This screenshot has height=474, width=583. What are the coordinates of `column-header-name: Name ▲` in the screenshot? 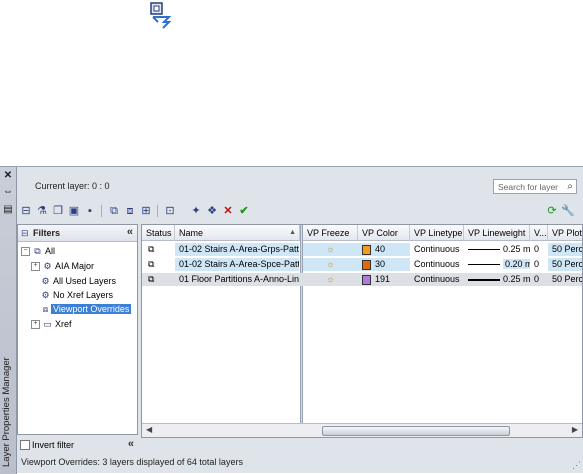 It's located at (237, 233).